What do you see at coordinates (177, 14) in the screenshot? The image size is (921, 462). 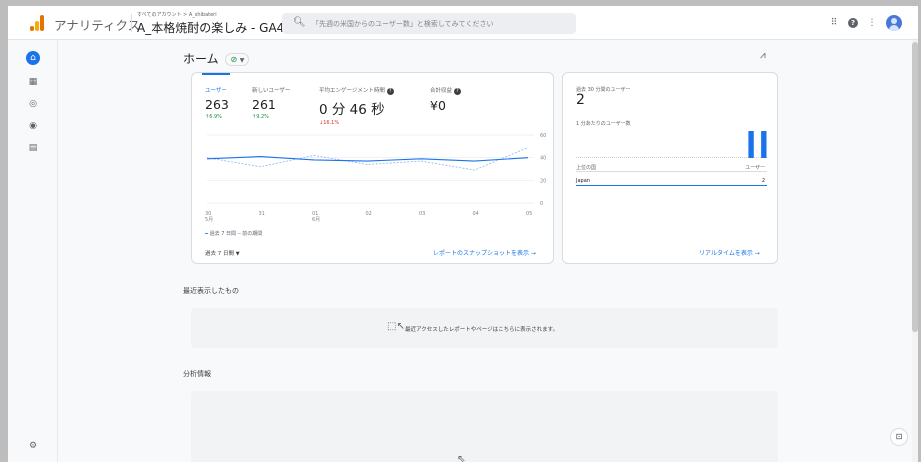 I see `account-breadcrumb: すべてのアカウント > A_shibateri` at bounding box center [177, 14].